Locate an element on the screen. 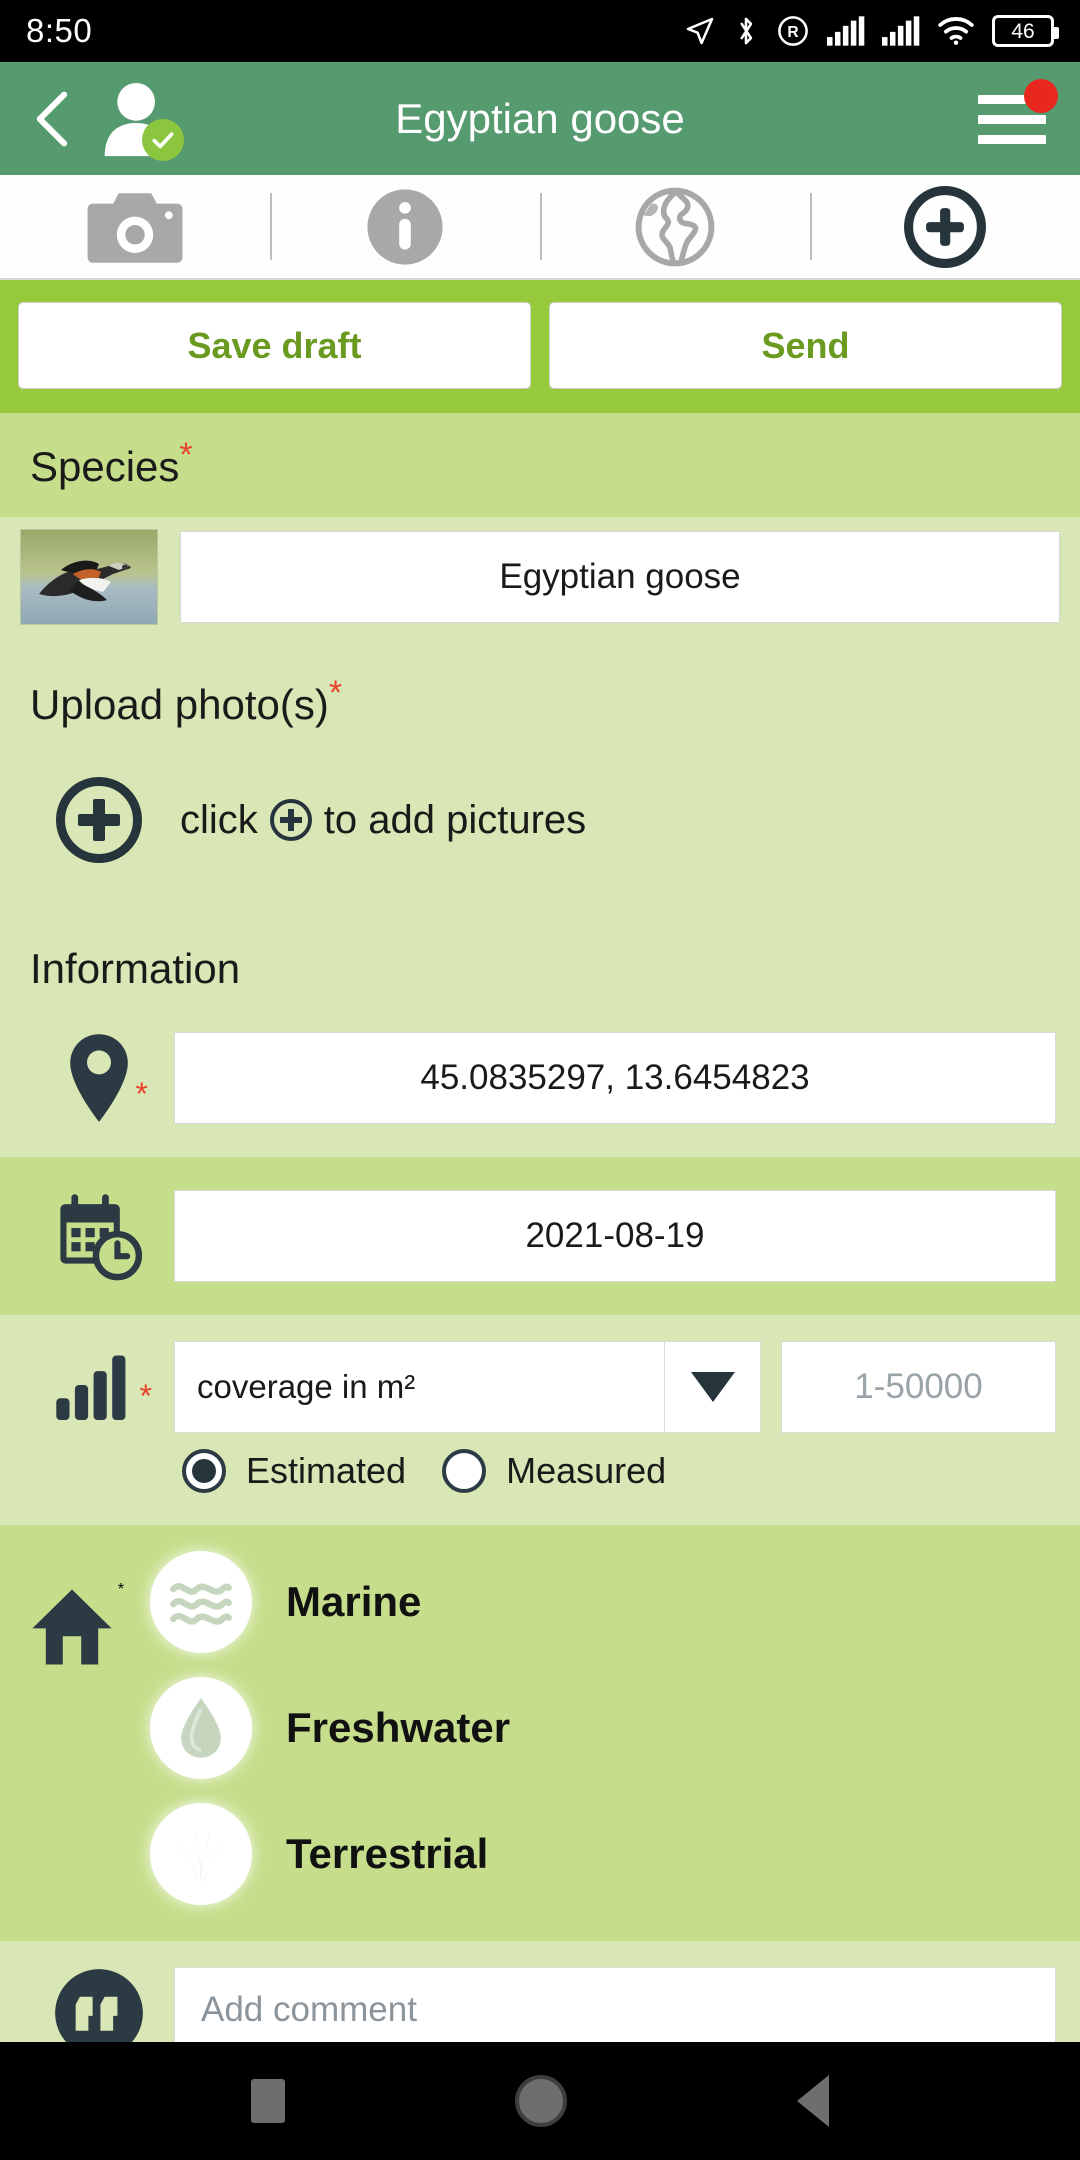 This screenshot has width=1080, height=2160. wifi-icon is located at coordinates (956, 31).